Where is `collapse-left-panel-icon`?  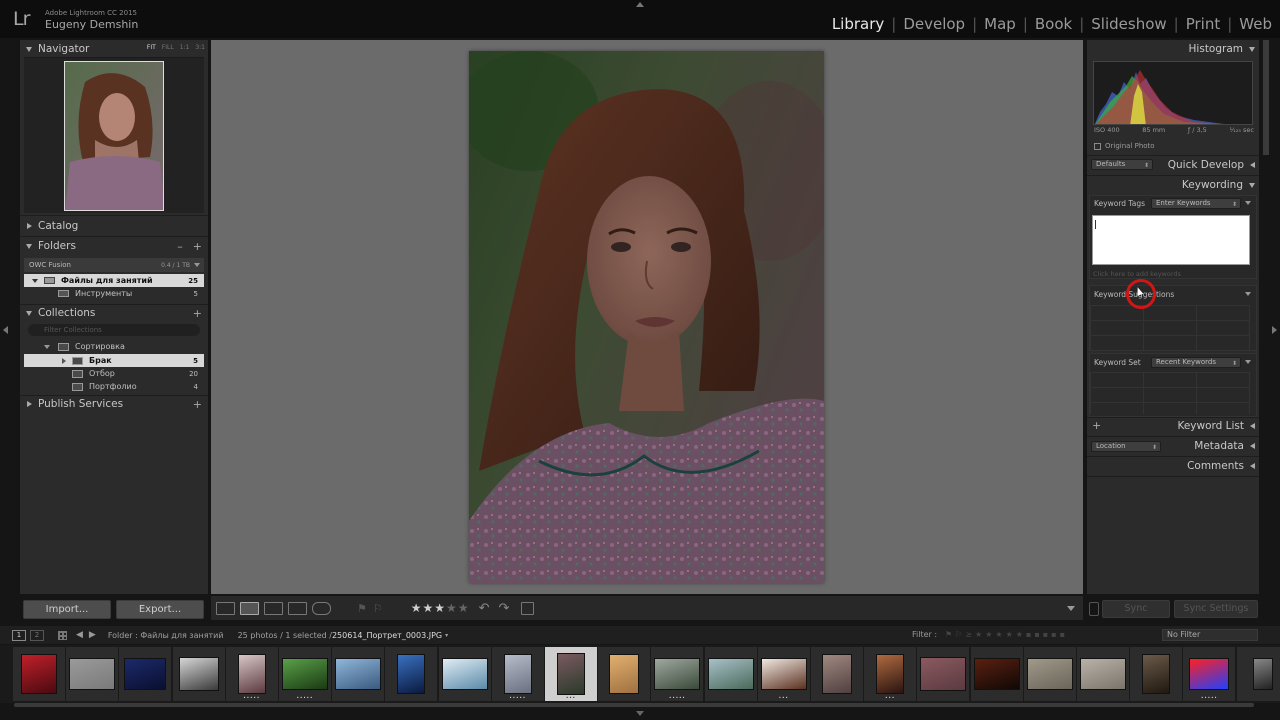
collapse-left-panel-icon is located at coordinates (5, 330).